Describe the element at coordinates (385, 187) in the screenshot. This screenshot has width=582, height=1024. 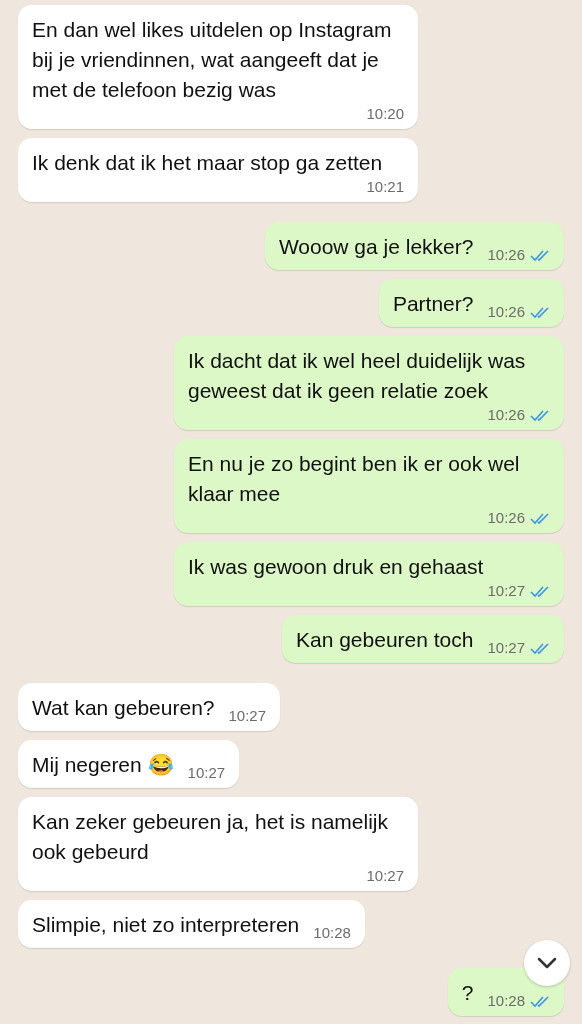
I see `message-time: 10:21` at that location.